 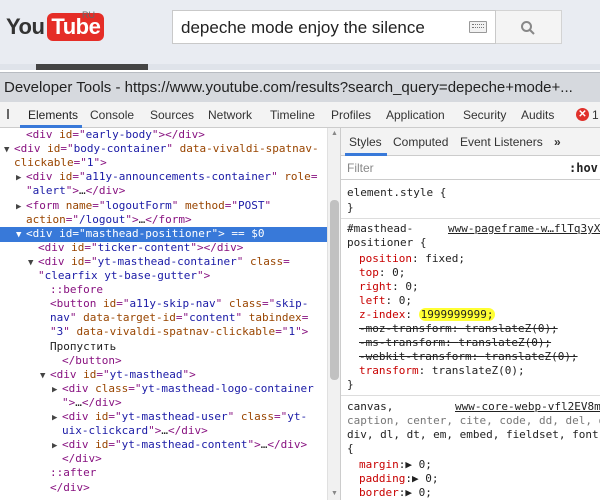 I want to click on tab-event-listeners: Event Listeners, so click(x=501, y=142).